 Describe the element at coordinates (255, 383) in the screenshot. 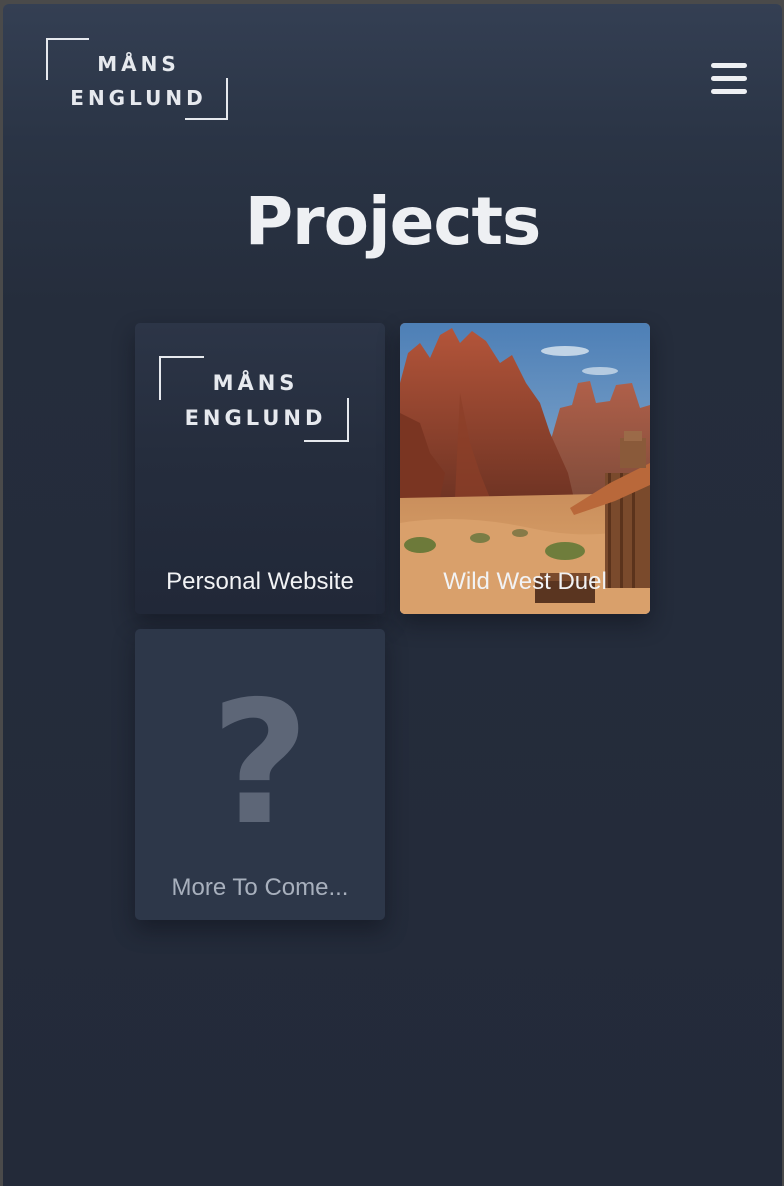

I see `thumbnail-logo-line1: MÅNS` at that location.